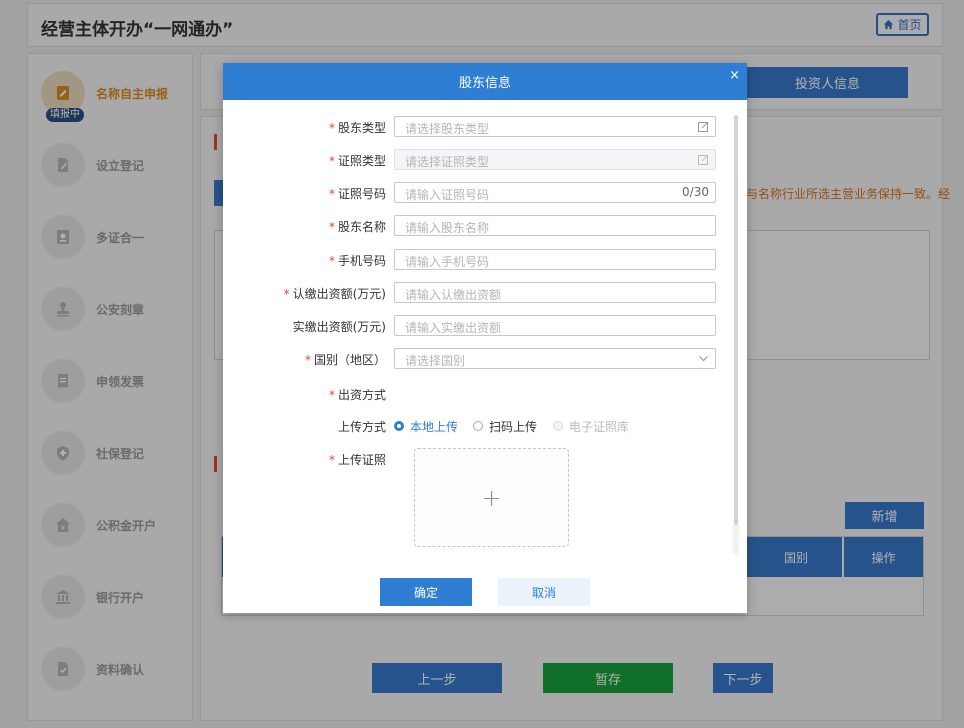 The height and width of the screenshot is (728, 964). I want to click on char-counter: 0/30, so click(695, 192).